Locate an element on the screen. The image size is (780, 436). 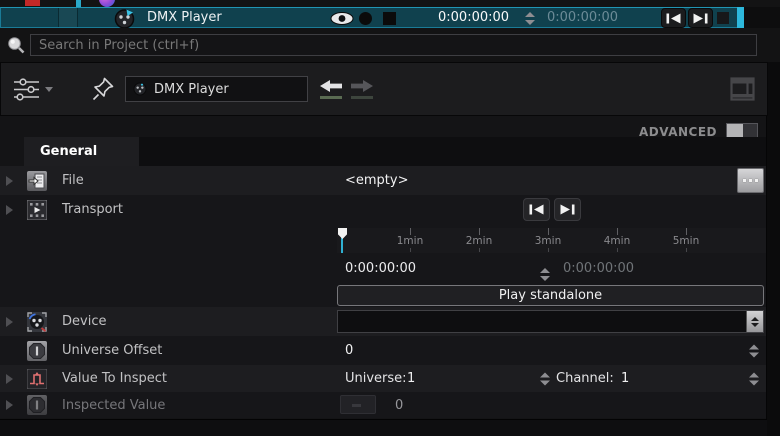
filter-options-button is located at coordinates (33, 89).